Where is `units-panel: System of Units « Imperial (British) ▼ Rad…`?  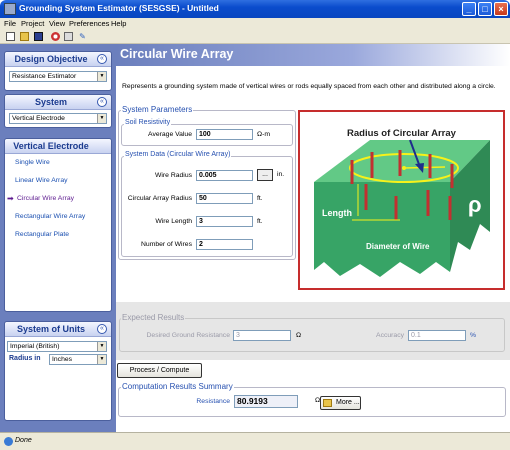 units-panel: System of Units « Imperial (British) ▼ Rad… is located at coordinates (58, 371).